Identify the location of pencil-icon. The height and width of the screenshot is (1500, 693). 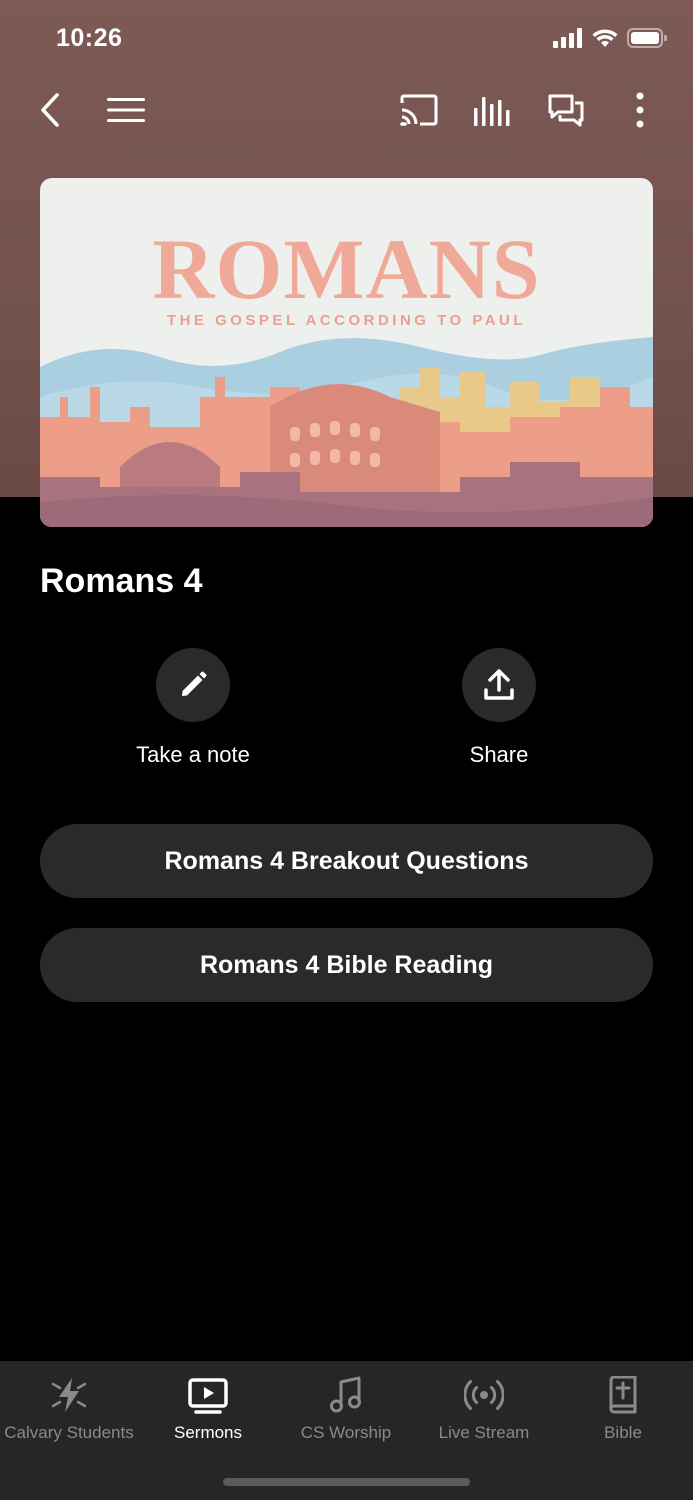
(194, 683).